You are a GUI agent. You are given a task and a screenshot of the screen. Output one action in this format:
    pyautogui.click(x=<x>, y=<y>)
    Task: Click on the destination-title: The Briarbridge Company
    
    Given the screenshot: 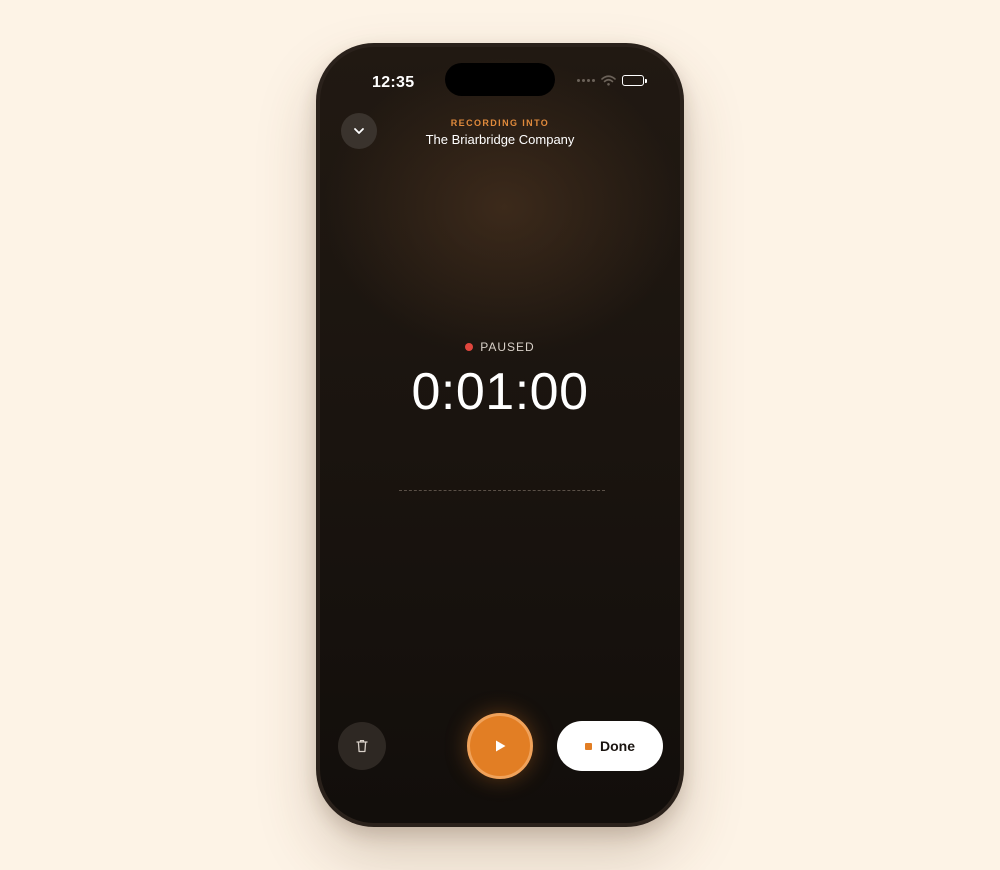 What is the action you would take?
    pyautogui.click(x=500, y=139)
    